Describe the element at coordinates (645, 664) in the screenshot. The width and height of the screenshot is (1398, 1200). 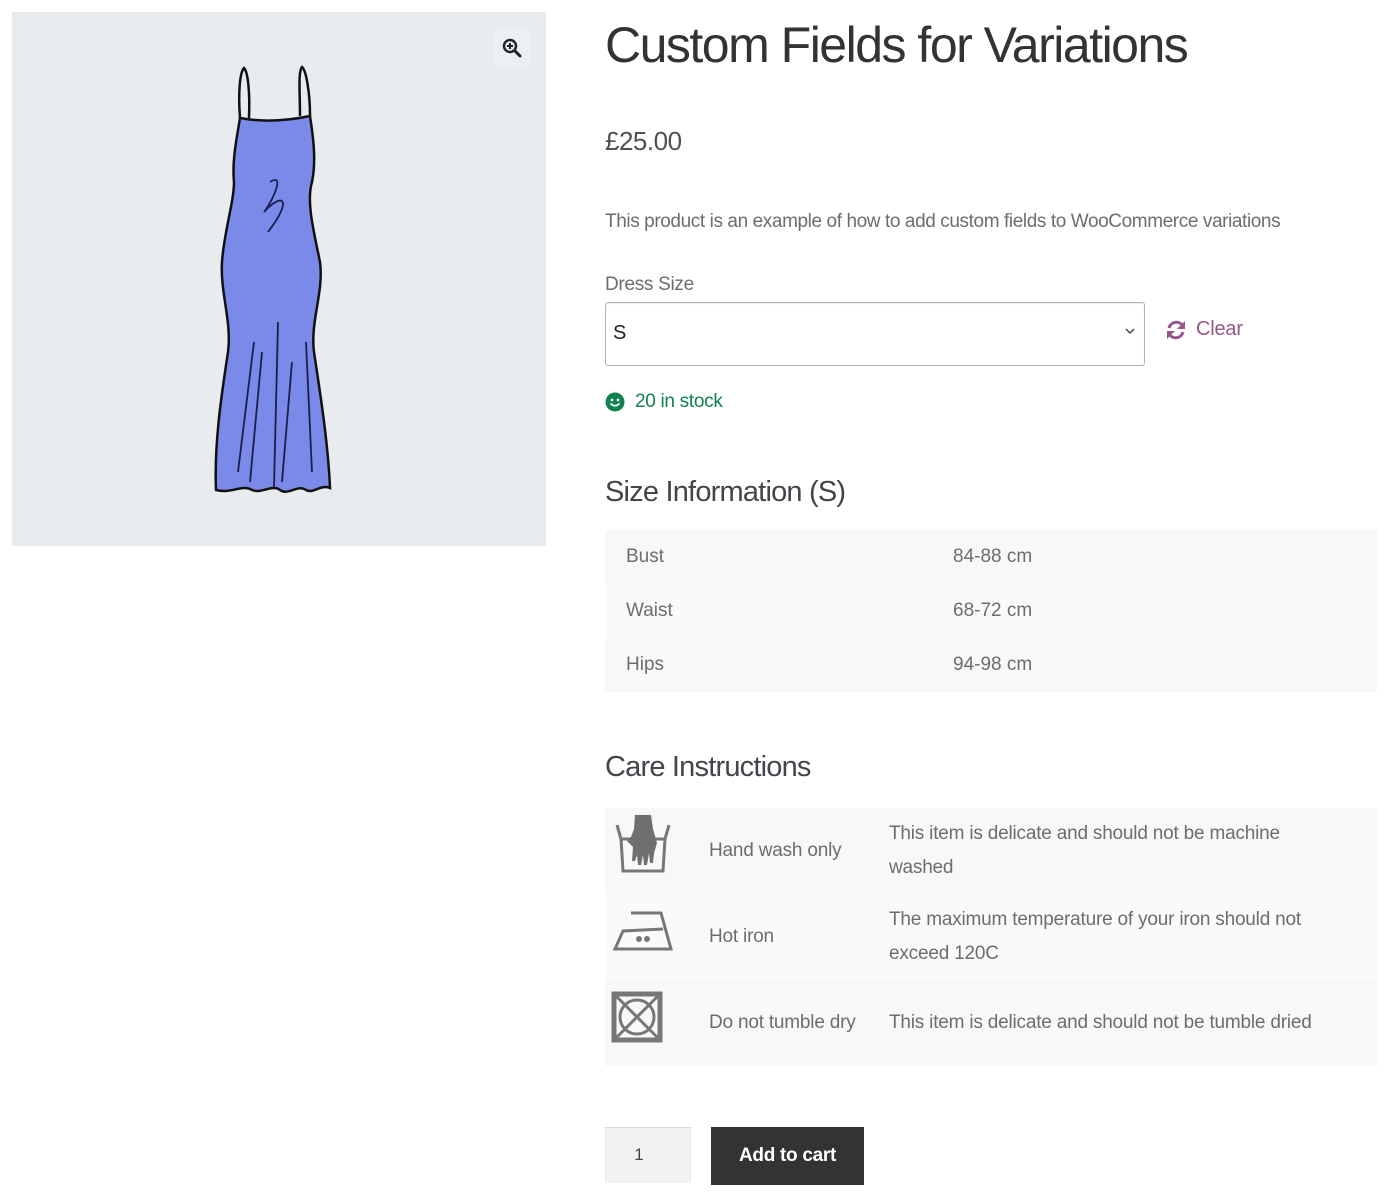
I see `size-label: Hips` at that location.